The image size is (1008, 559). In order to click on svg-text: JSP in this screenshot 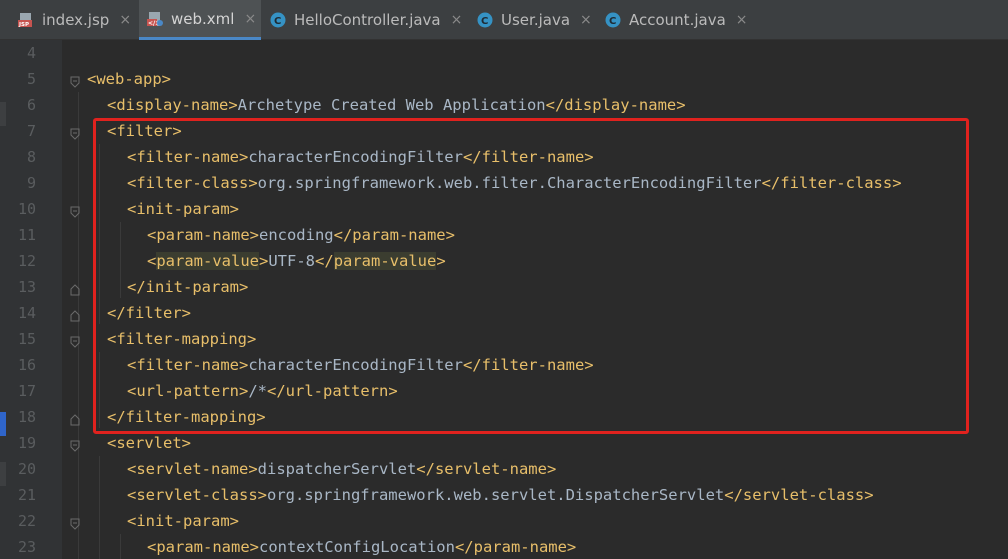, I will do `click(23, 25)`.